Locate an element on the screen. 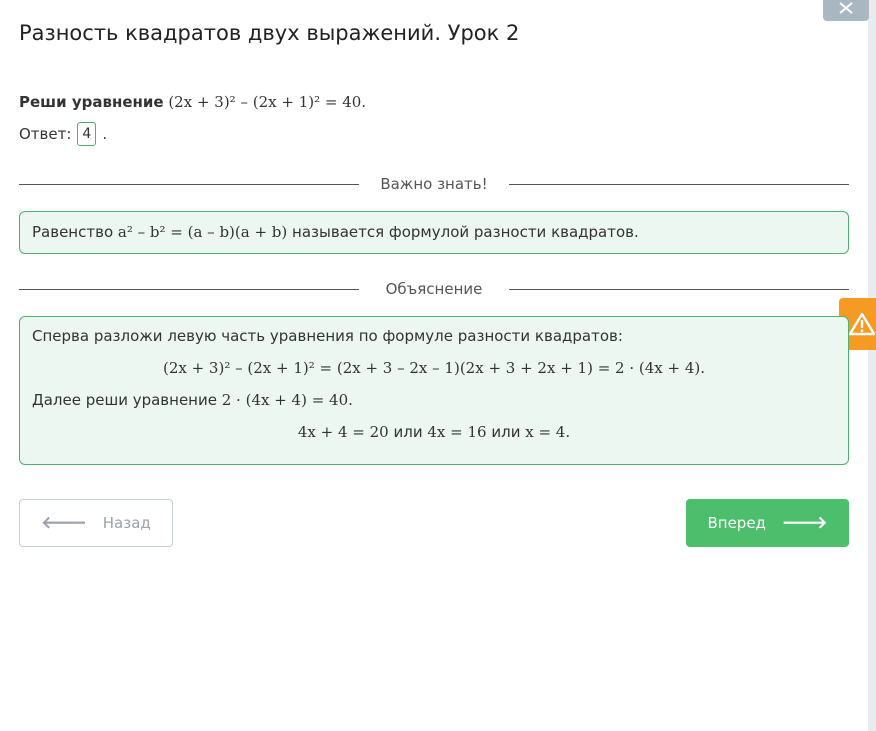  solution-or-2: или is located at coordinates (506, 432).